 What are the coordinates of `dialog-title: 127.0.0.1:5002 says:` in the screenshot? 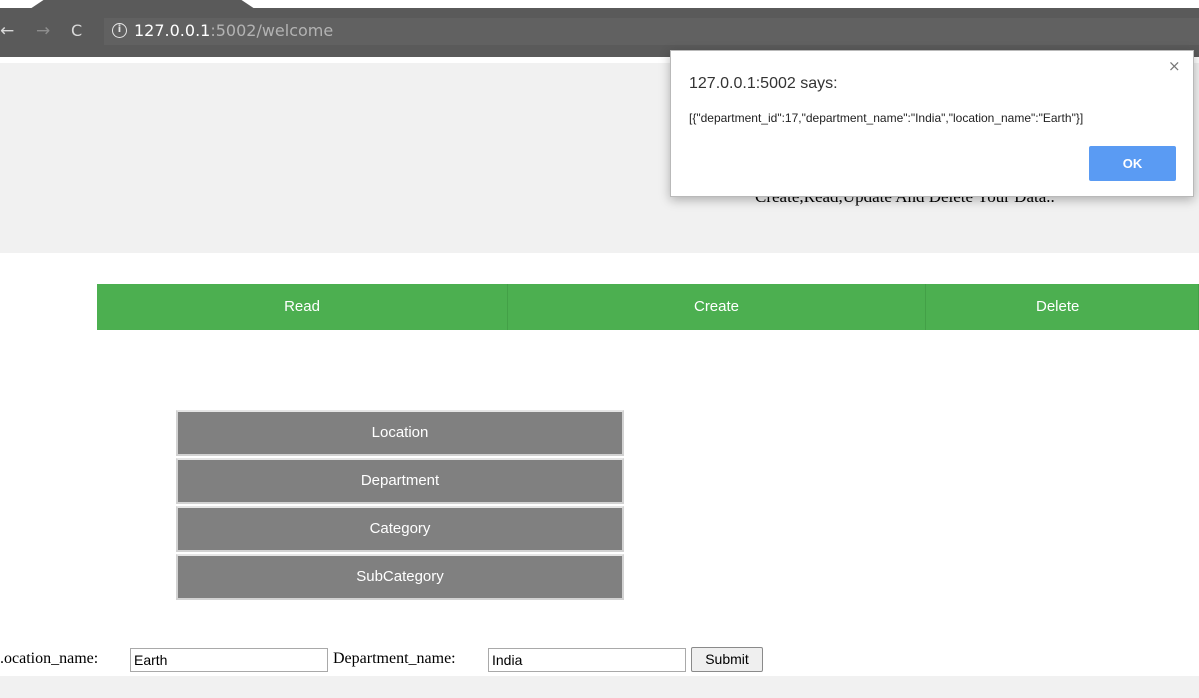 It's located at (763, 83).